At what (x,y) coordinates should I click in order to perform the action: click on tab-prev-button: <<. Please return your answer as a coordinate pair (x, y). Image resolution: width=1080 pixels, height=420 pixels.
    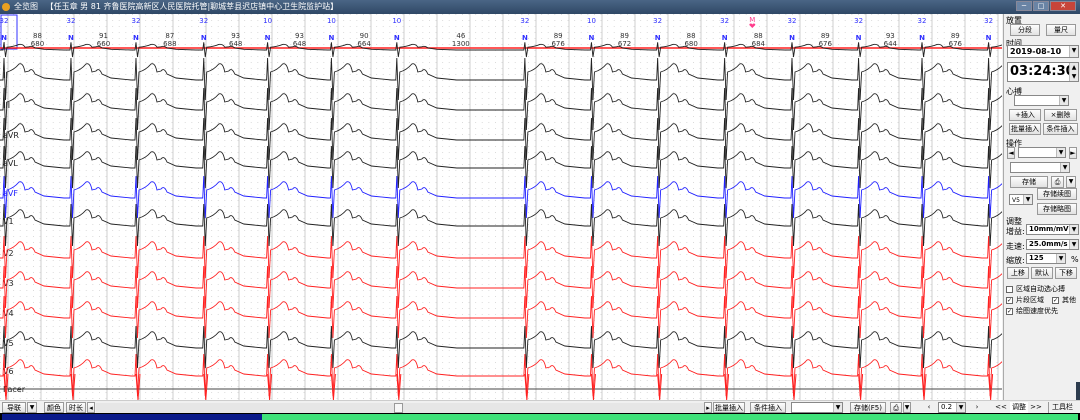
    Looking at the image, I should click on (1001, 407).